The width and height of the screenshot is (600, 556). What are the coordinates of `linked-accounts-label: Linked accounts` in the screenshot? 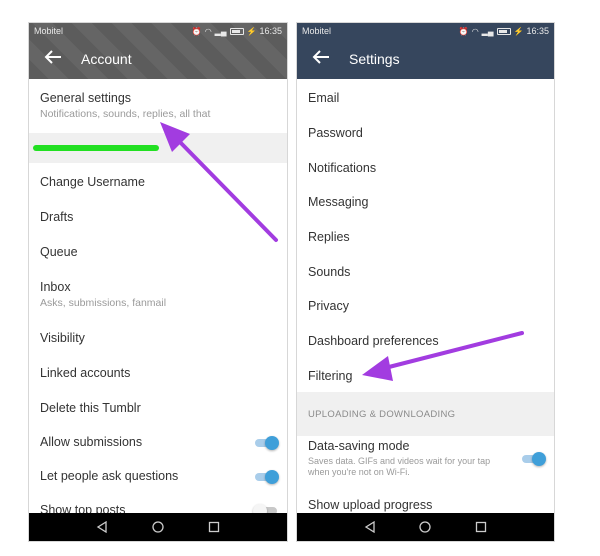 It's located at (85, 373).